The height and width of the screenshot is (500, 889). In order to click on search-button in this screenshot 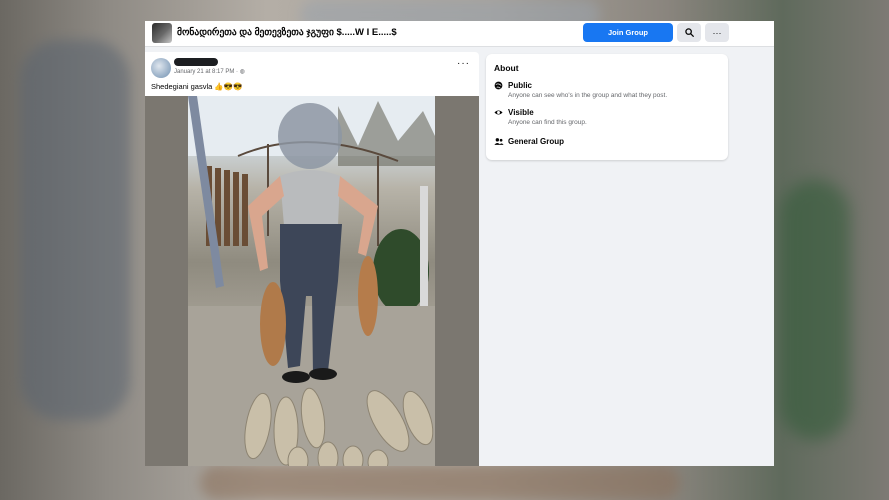, I will do `click(689, 32)`.